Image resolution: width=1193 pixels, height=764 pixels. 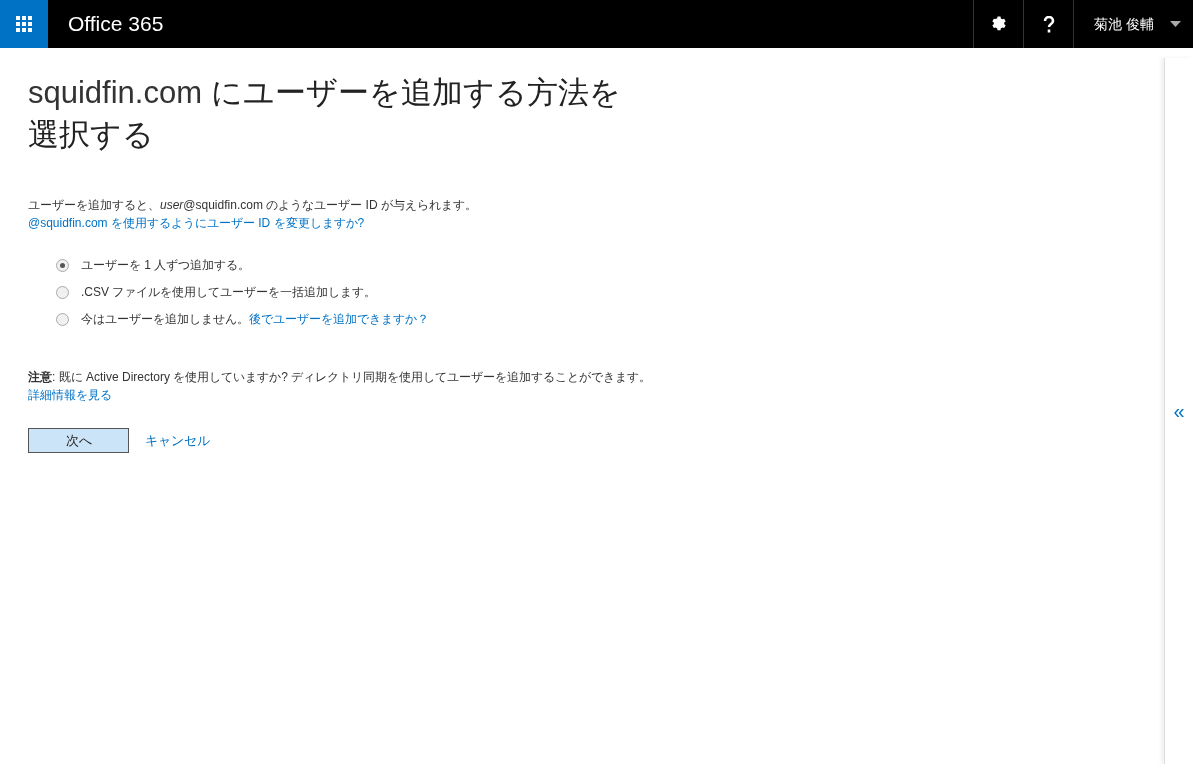 What do you see at coordinates (1048, 24) in the screenshot?
I see `help-icon` at bounding box center [1048, 24].